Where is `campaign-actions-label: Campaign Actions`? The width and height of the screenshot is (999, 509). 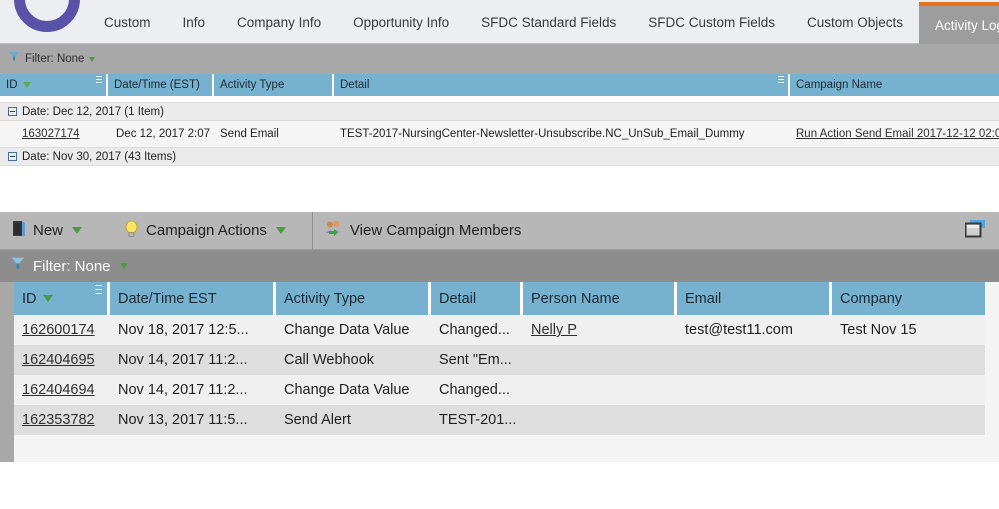 campaign-actions-label: Campaign Actions is located at coordinates (206, 230).